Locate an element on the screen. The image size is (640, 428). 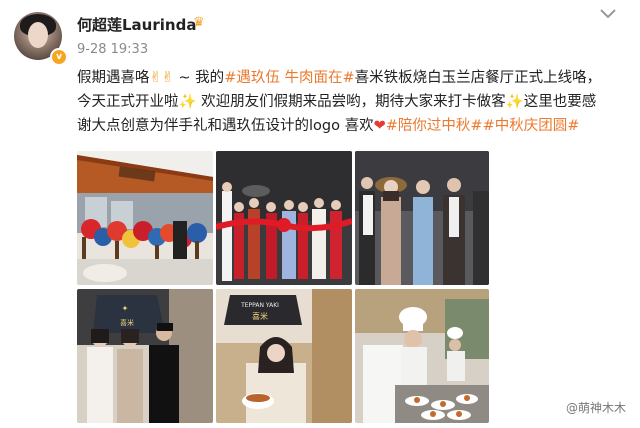
post-text-segment: 假期遇喜咯 is located at coordinates (113, 78).